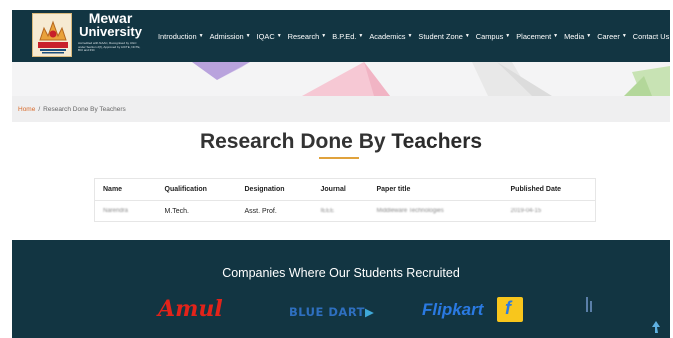 The image size is (673, 338). I want to click on bluedart-arrow-icon: ▶, so click(370, 312).